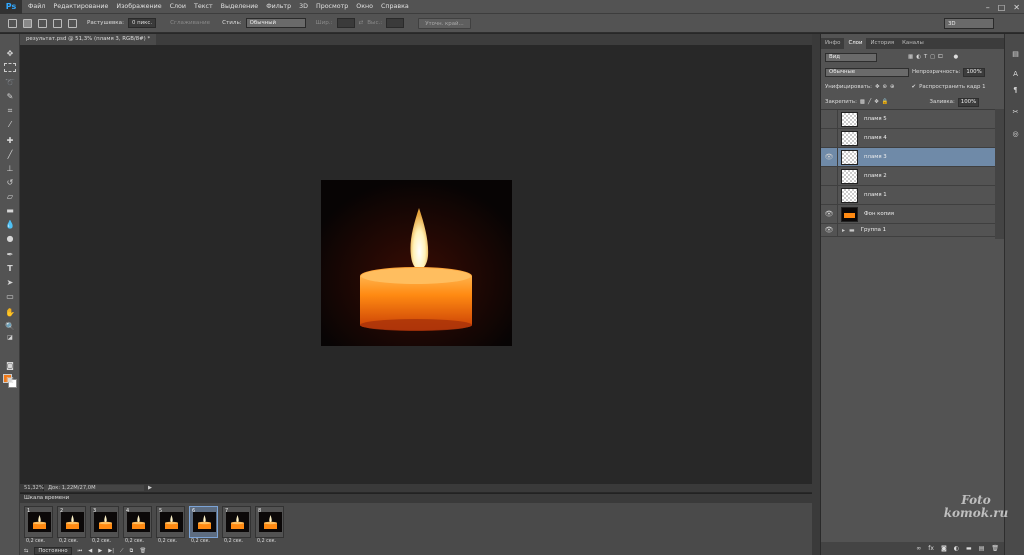 The image size is (1024, 555). I want to click on filter-adjust-icon: ◐, so click(918, 57).